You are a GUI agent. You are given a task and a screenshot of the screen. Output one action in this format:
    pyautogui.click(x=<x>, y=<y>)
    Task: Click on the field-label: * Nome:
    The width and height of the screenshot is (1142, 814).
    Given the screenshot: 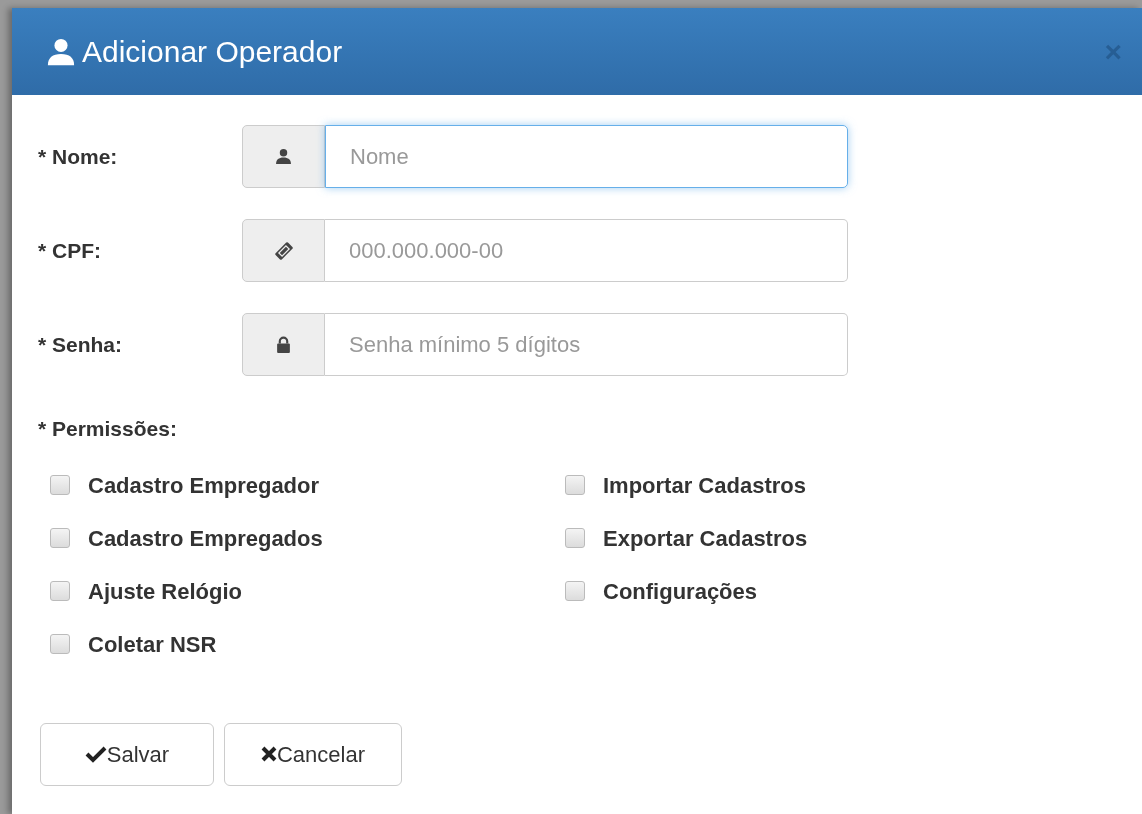 What is the action you would take?
    pyautogui.click(x=78, y=156)
    